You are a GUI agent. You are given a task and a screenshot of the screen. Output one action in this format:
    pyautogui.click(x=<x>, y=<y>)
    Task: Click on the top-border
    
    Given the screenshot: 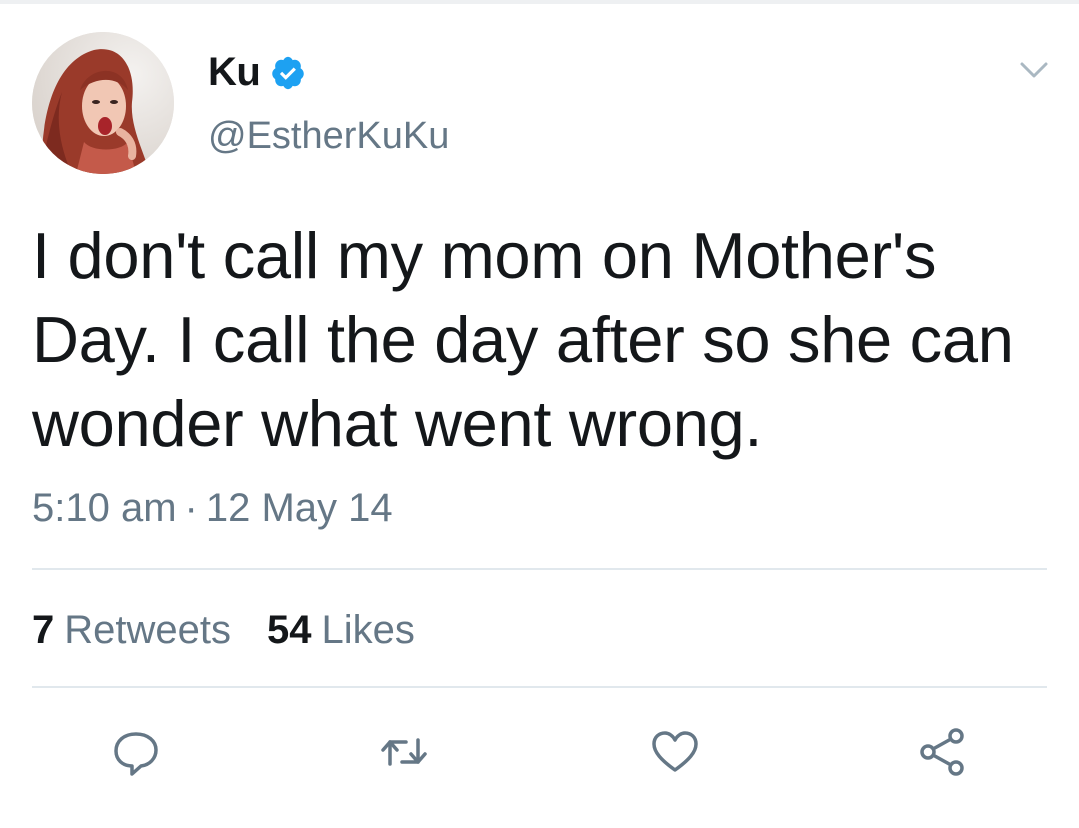 What is the action you would take?
    pyautogui.click(x=539, y=2)
    